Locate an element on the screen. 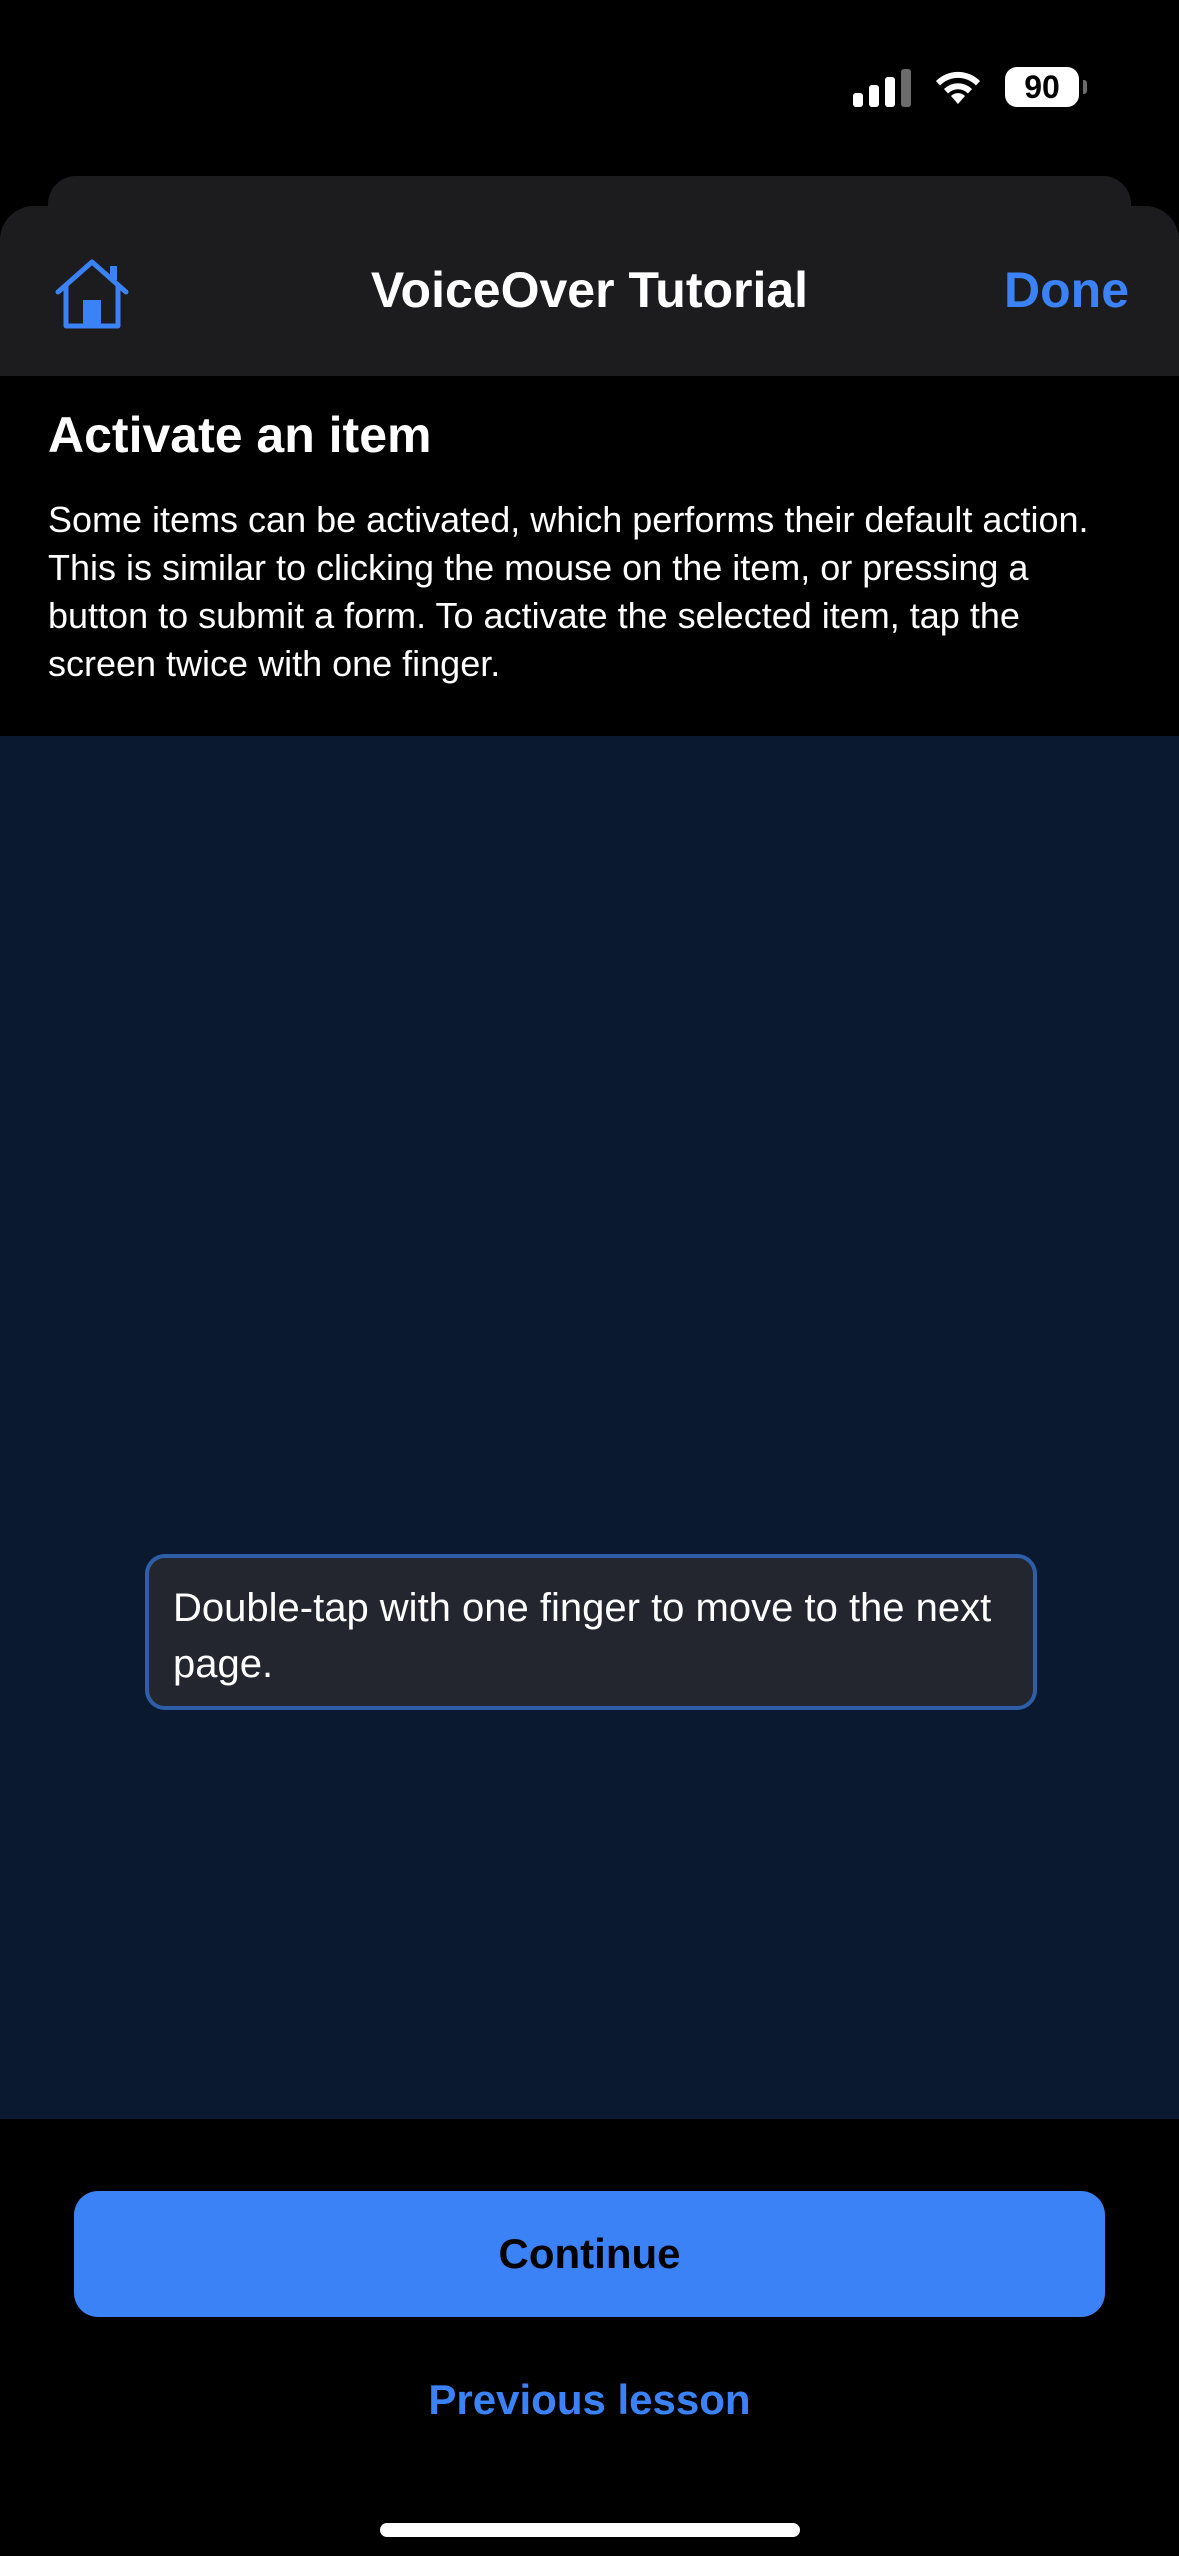  navigation-bar: VoiceOver Tutorial Done is located at coordinates (589, 291).